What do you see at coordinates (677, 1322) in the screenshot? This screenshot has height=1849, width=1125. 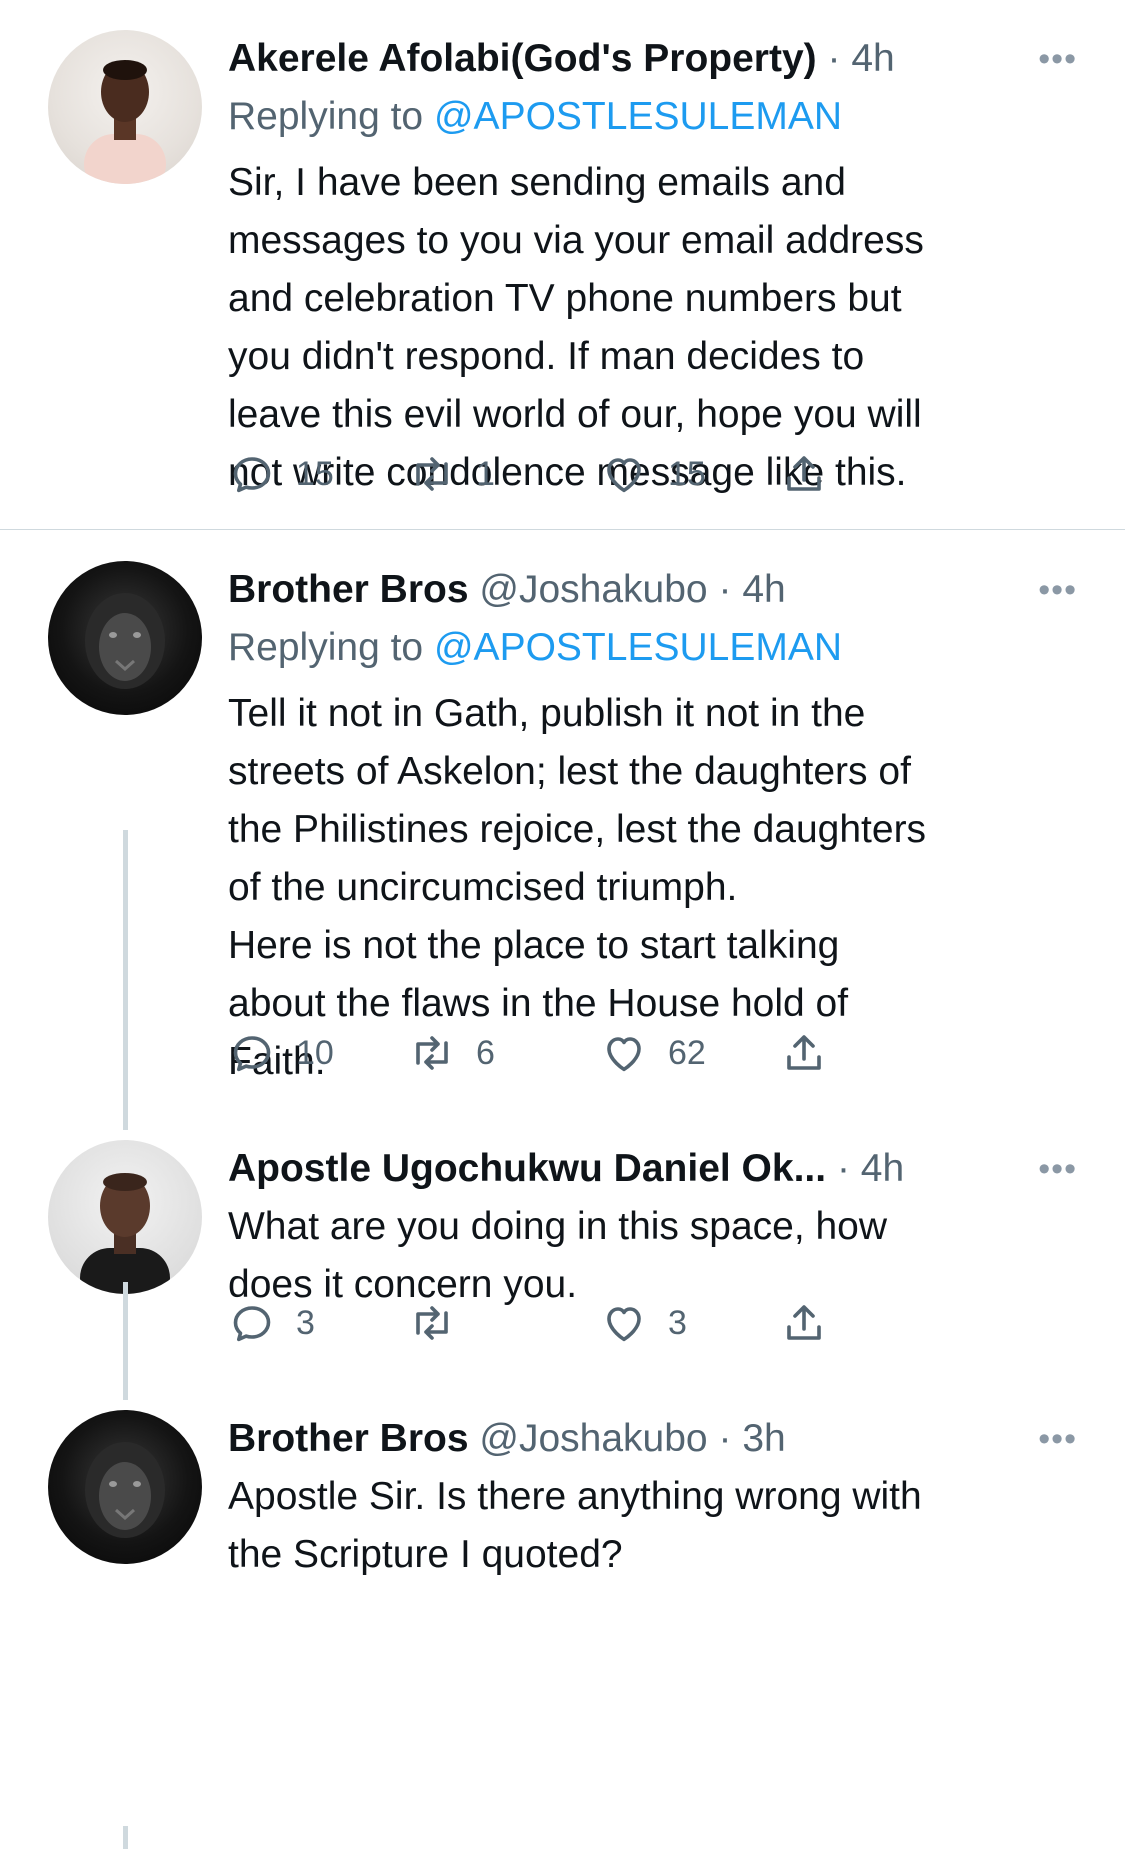 I see `like-count: 3` at bounding box center [677, 1322].